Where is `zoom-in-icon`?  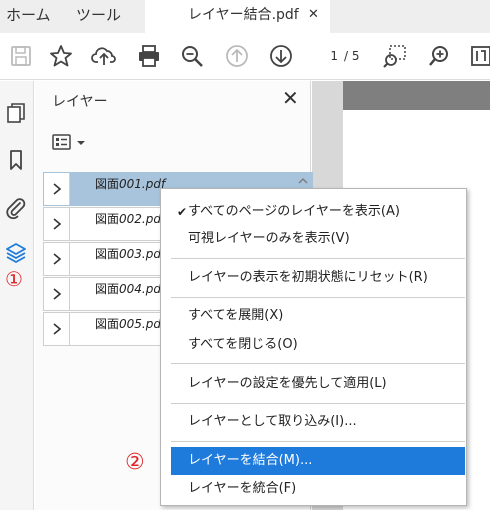
zoom-in-icon is located at coordinates (440, 56).